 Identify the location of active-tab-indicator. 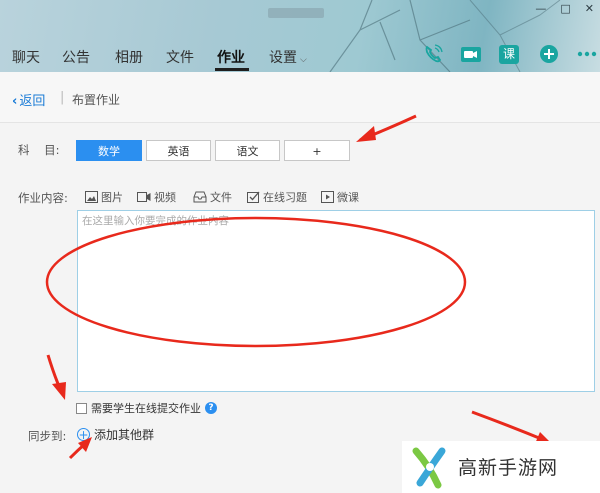
(232, 69).